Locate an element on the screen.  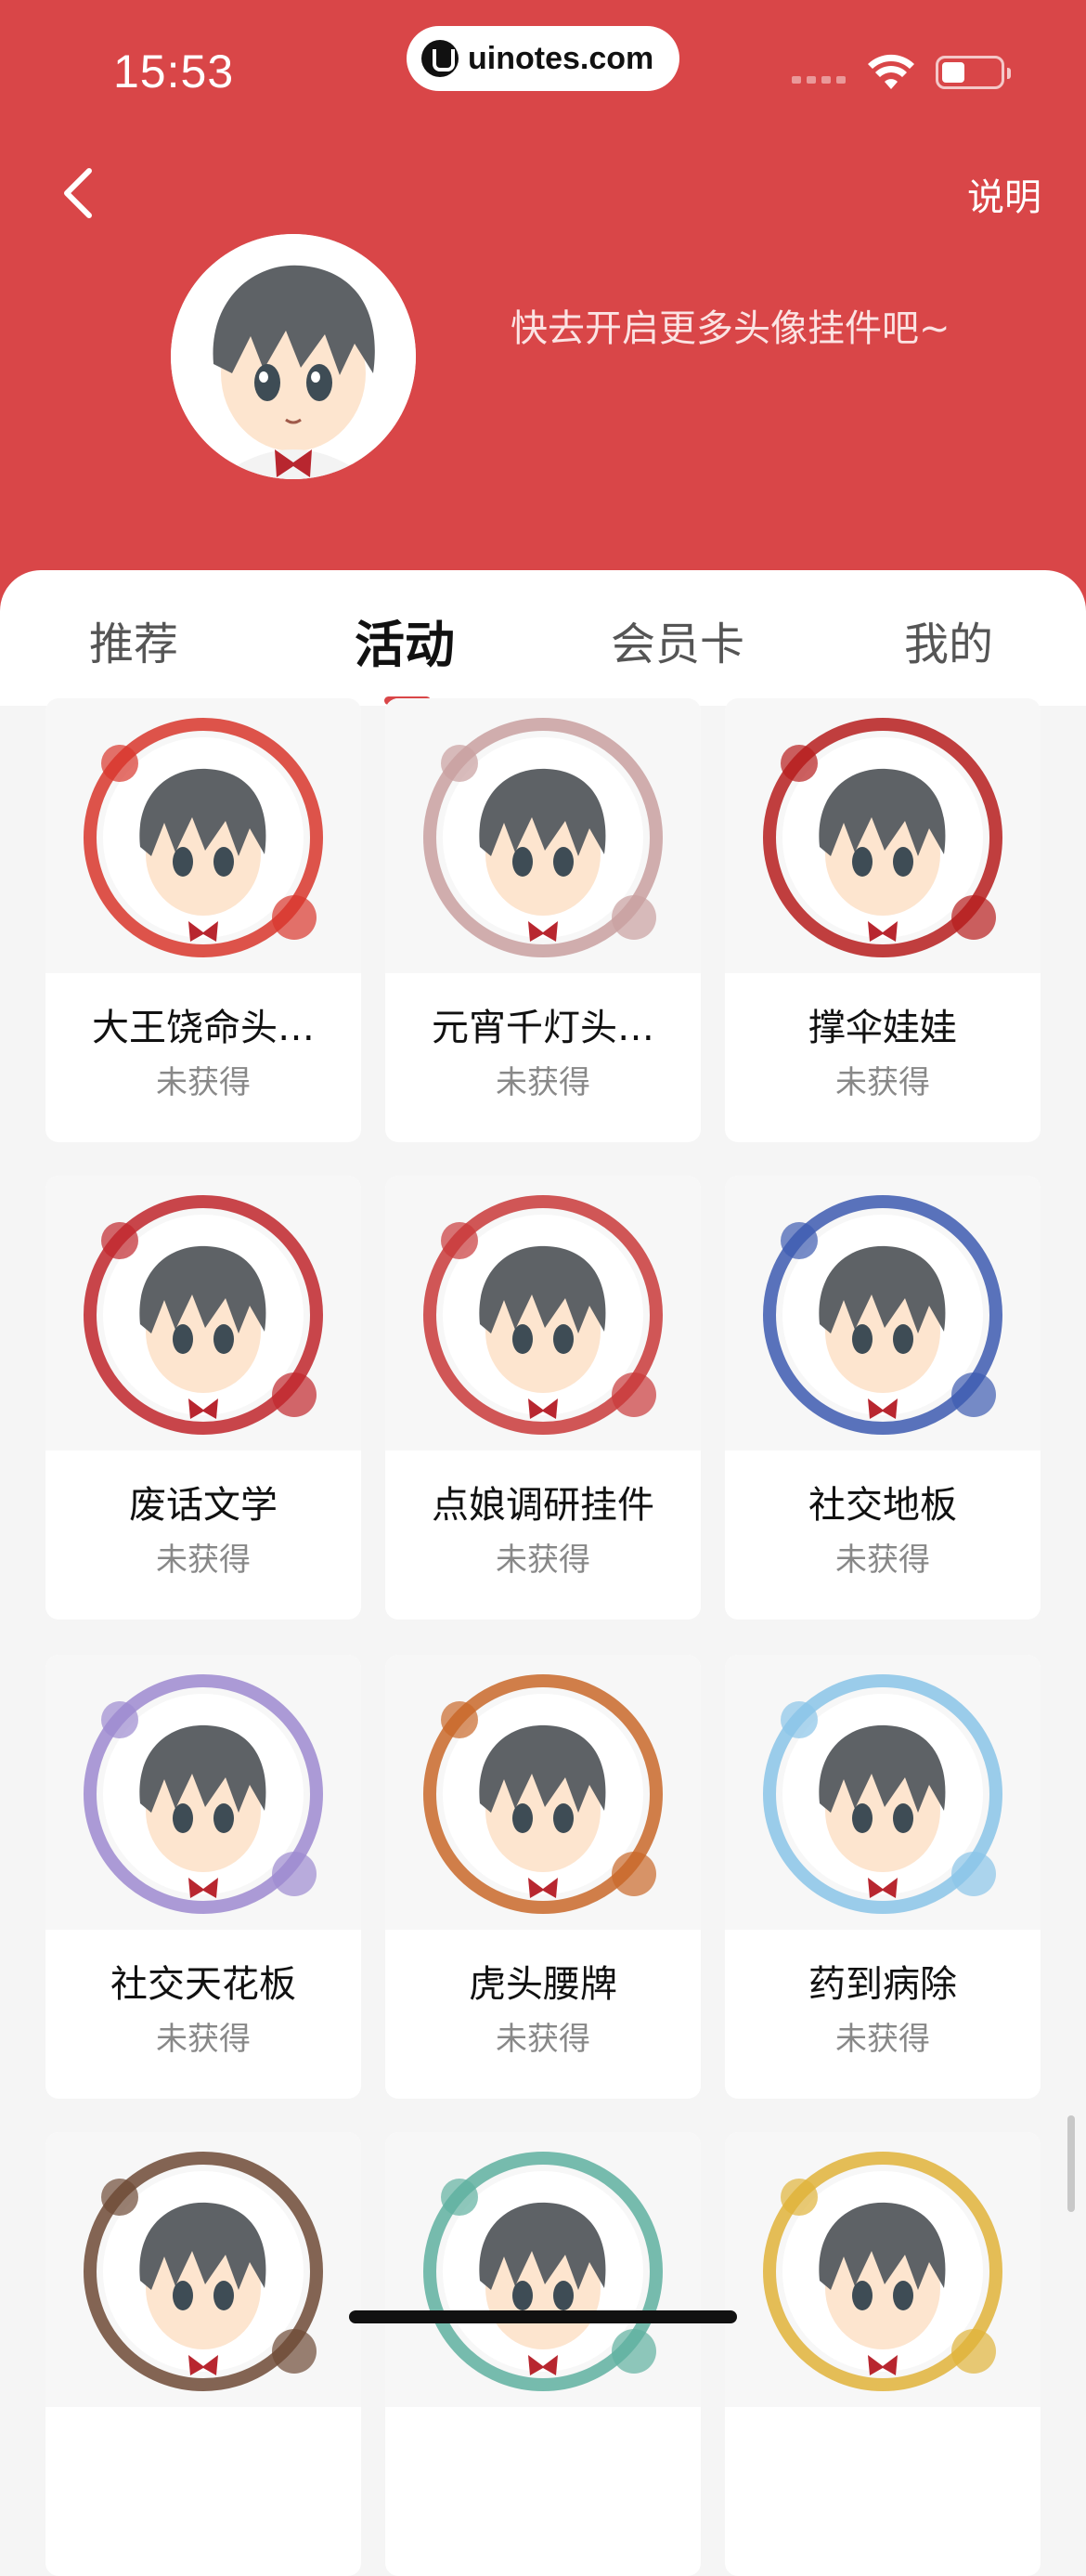
avatar is located at coordinates (293, 357).